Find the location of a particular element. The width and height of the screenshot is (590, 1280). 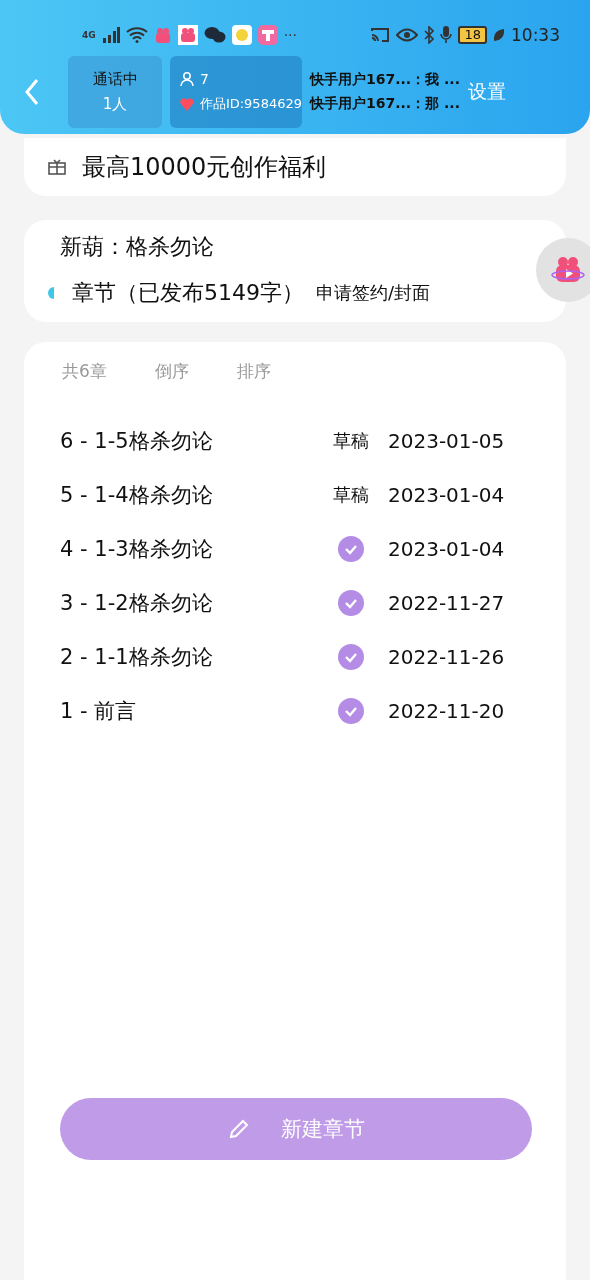

chapter-title: 5 - 1-4格杀勿论 is located at coordinates (193, 494).